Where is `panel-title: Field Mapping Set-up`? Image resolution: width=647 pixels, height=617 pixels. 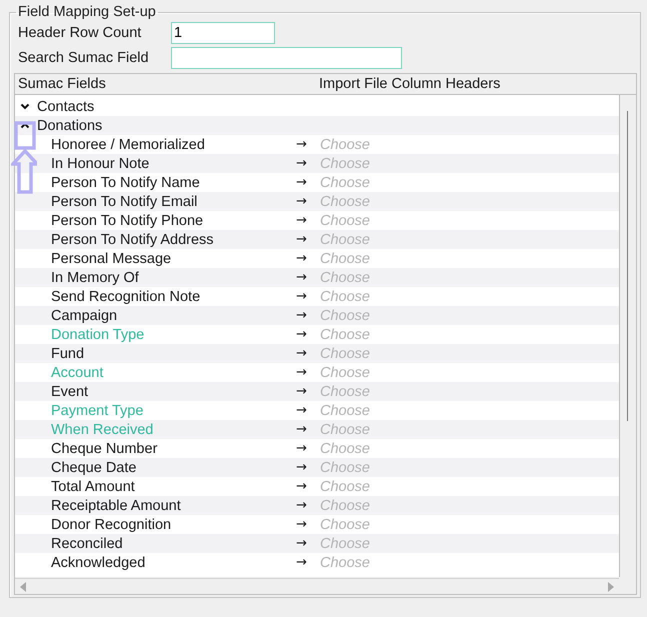
panel-title: Field Mapping Set-up is located at coordinates (87, 12).